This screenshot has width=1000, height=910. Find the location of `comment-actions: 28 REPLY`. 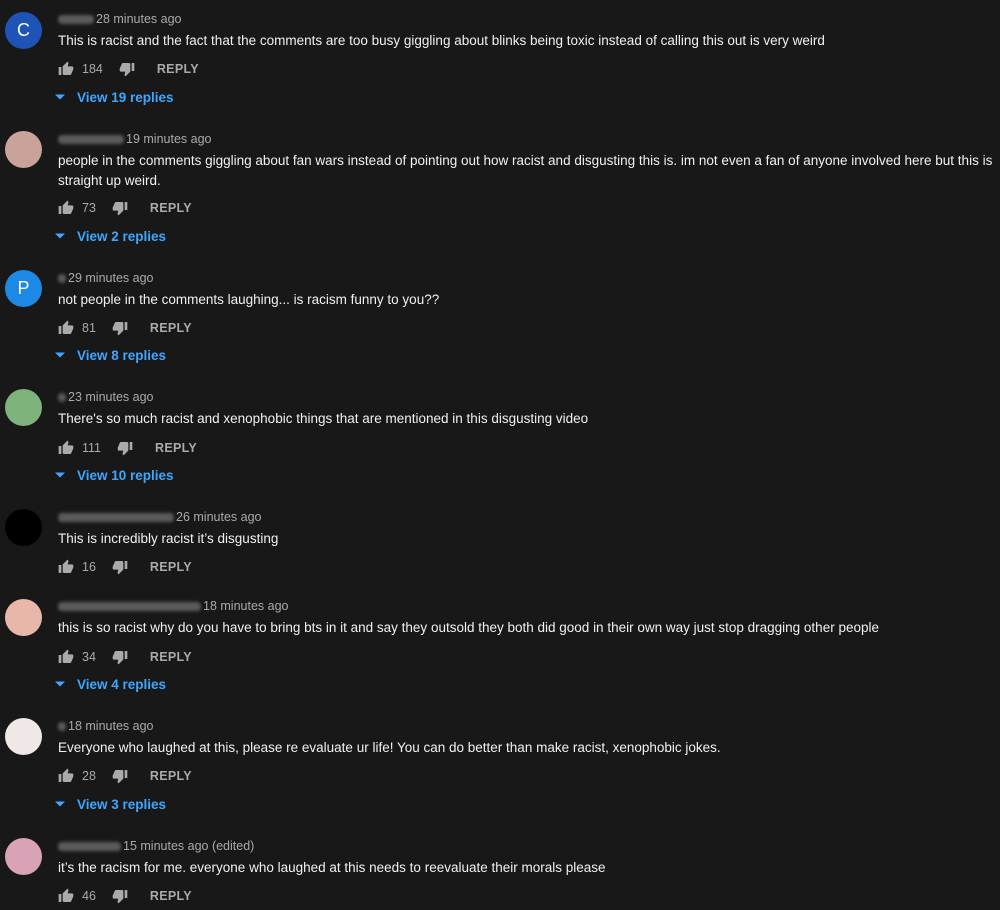

comment-actions: 28 REPLY is located at coordinates (125, 776).